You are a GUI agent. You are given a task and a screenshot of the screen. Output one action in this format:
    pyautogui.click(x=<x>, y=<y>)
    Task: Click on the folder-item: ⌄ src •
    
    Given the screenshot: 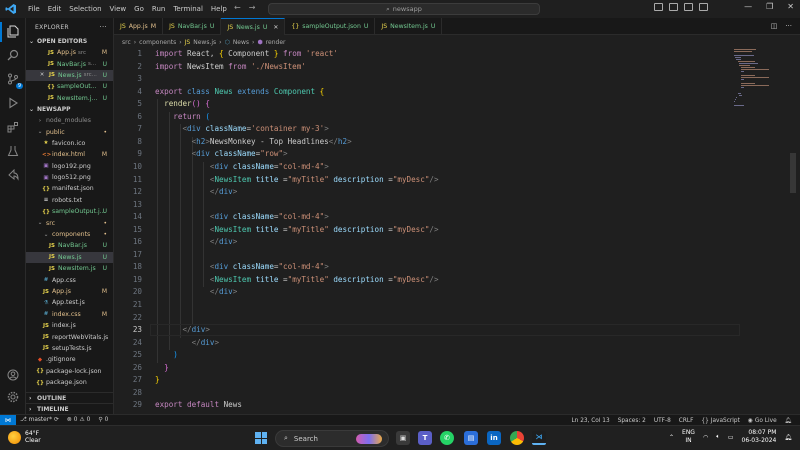 What is the action you would take?
    pyautogui.click(x=69, y=222)
    